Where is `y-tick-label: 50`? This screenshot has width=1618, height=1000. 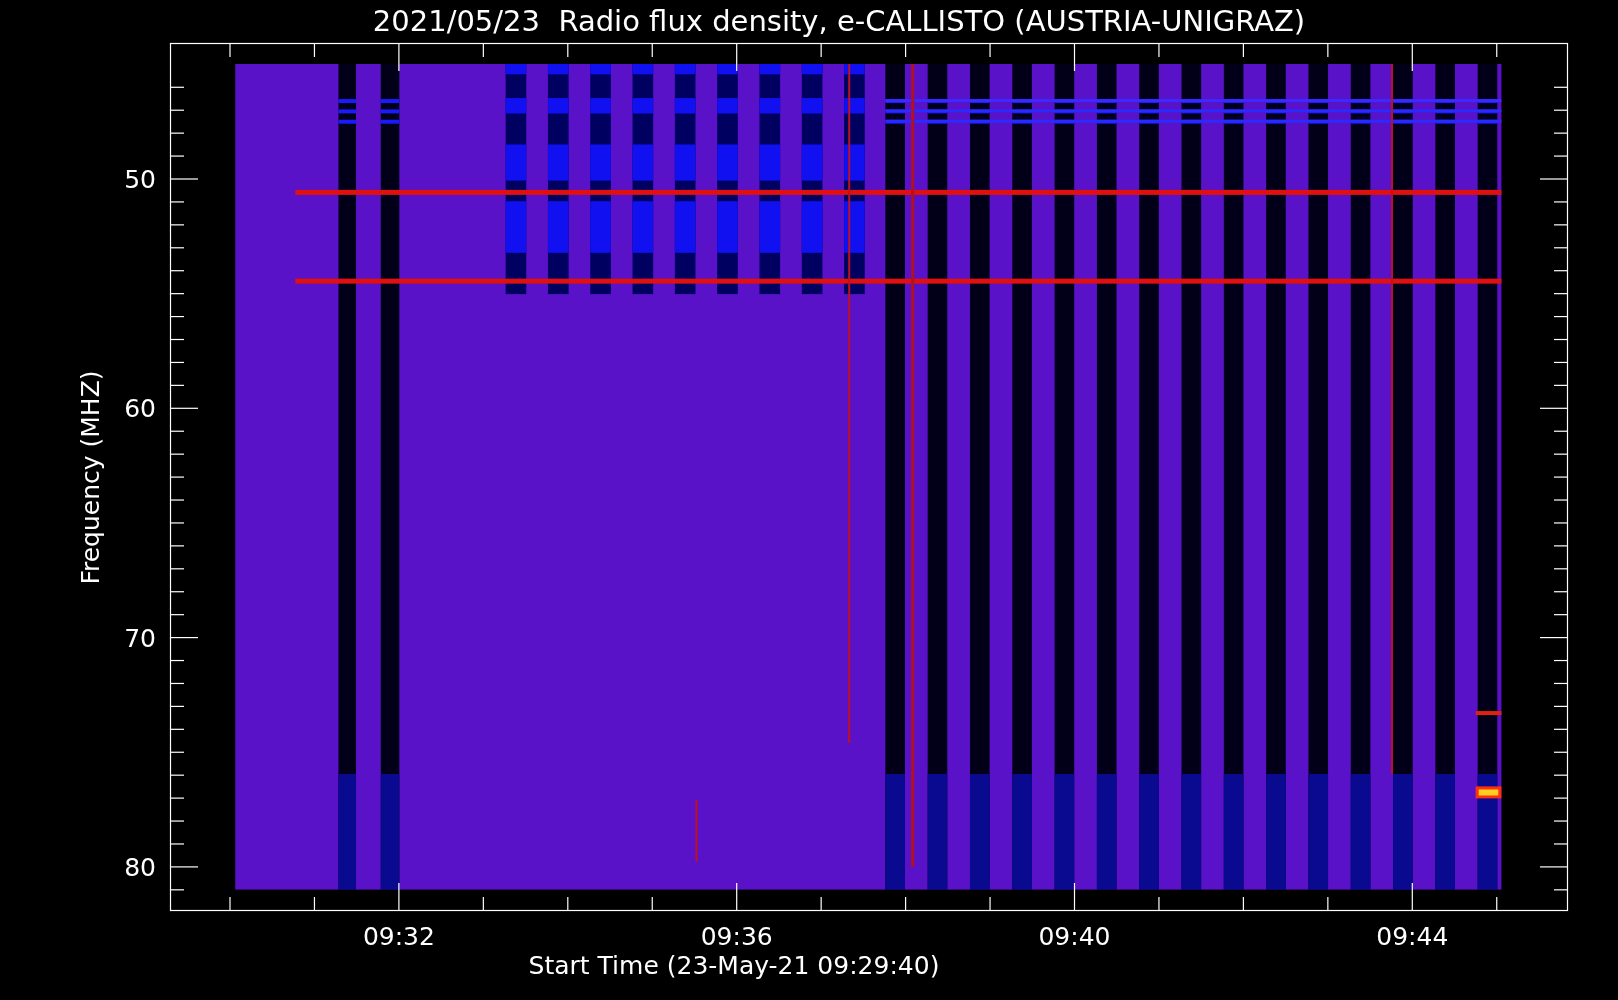
y-tick-label: 50 is located at coordinates (140, 179).